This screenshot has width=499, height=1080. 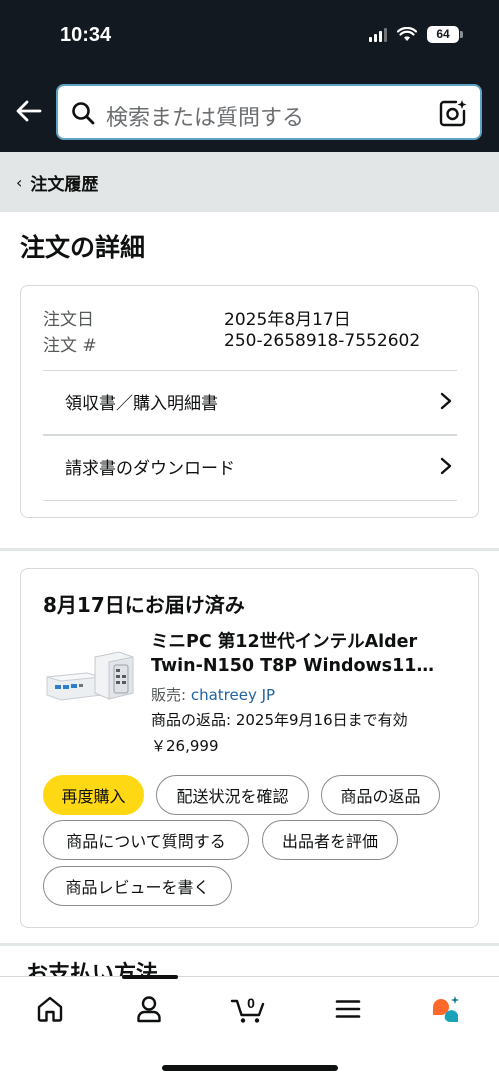 What do you see at coordinates (185, 746) in the screenshot?
I see `product-price: ￥26,999` at bounding box center [185, 746].